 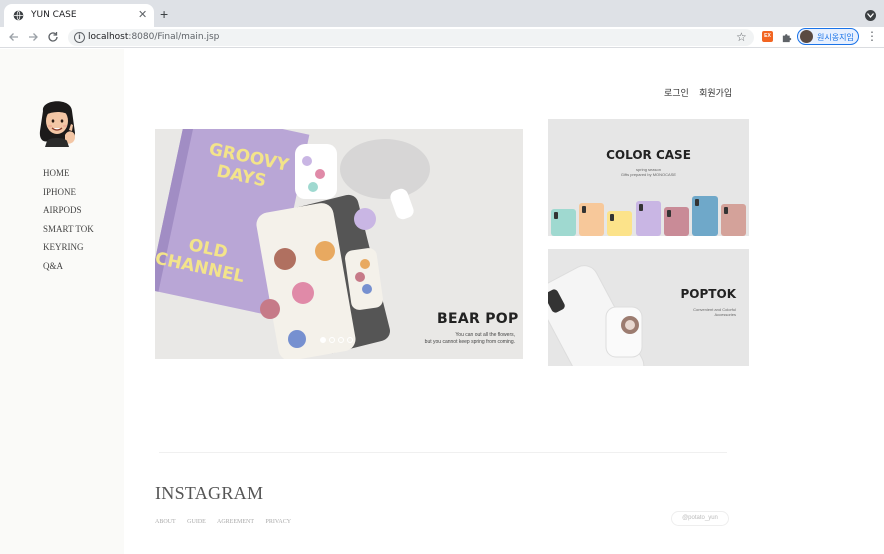 I want to click on chevron-down-icon, so click(x=870, y=15).